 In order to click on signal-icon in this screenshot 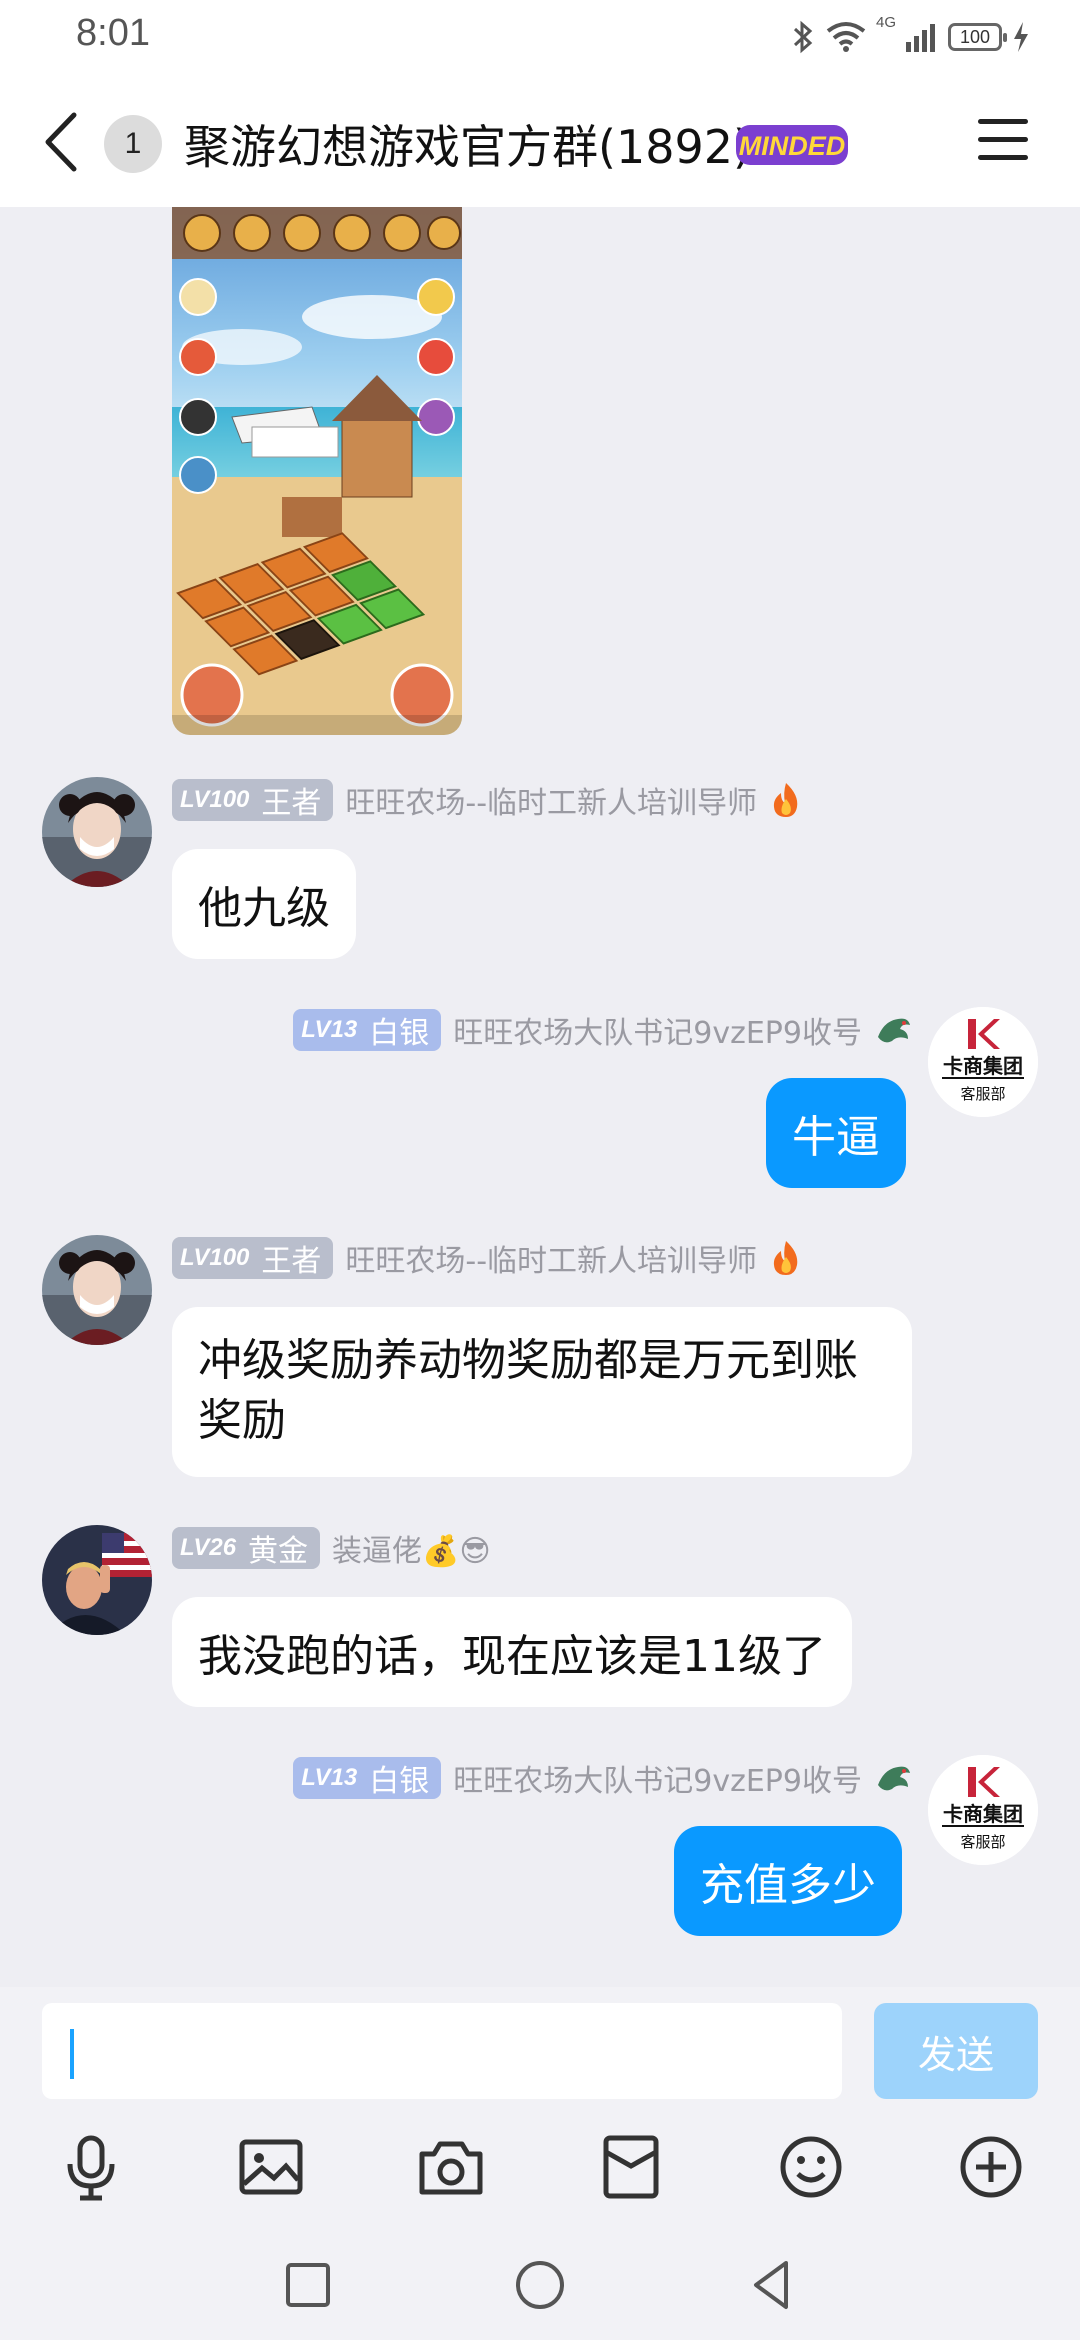, I will do `click(920, 38)`.